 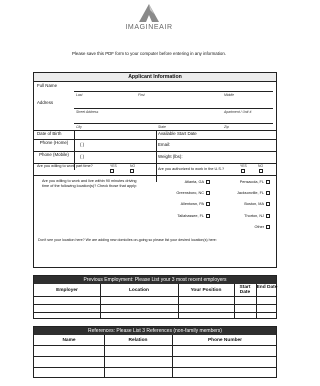 What do you see at coordinates (133, 166) in the screenshot?
I see `part-time-no-label: NO` at bounding box center [133, 166].